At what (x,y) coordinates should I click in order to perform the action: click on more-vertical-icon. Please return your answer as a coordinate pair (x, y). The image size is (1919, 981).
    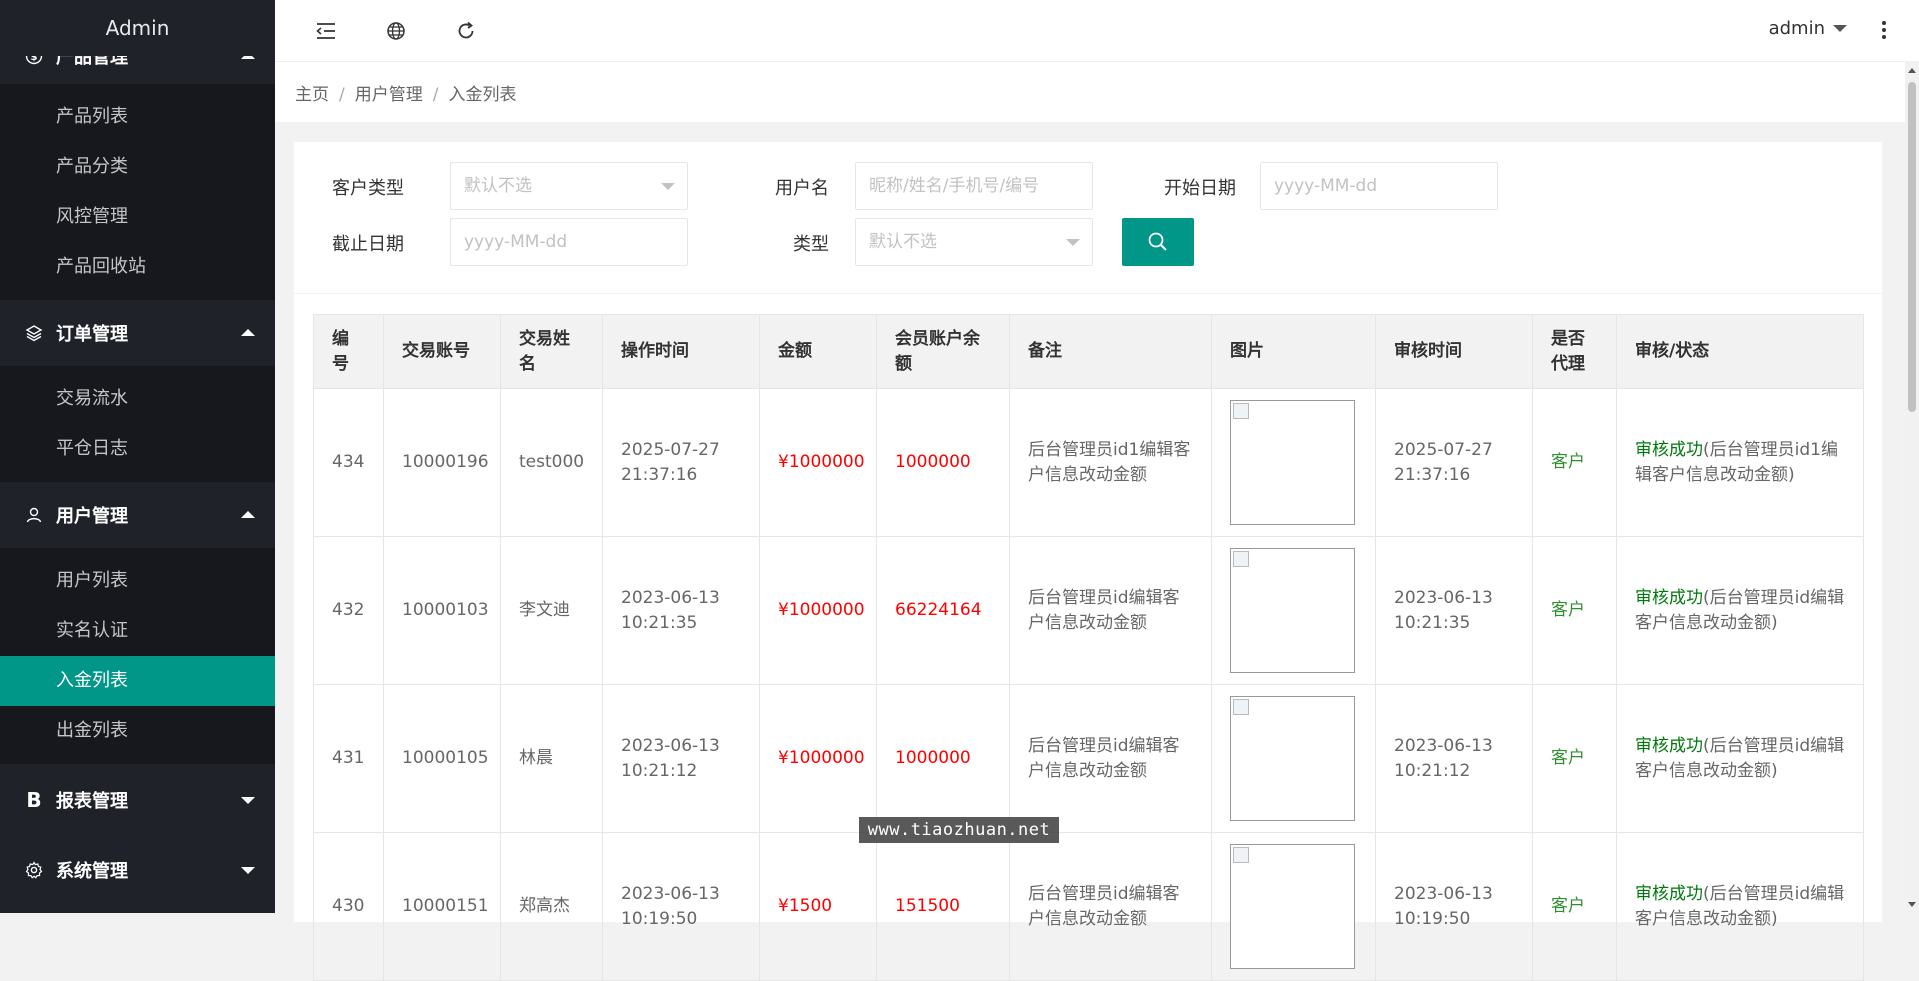
    Looking at the image, I should click on (1884, 30).